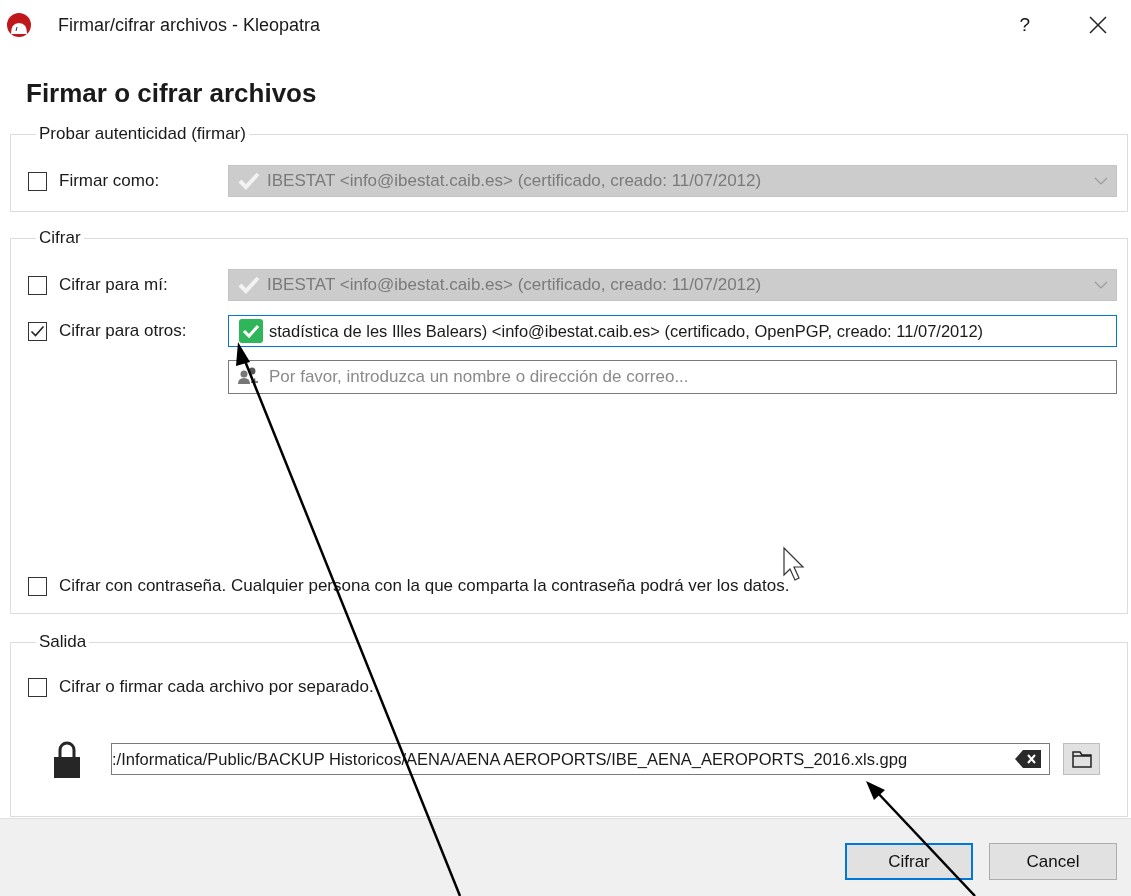 The height and width of the screenshot is (896, 1131). Describe the element at coordinates (794, 563) in the screenshot. I see `mouse-cursor-icon` at that location.